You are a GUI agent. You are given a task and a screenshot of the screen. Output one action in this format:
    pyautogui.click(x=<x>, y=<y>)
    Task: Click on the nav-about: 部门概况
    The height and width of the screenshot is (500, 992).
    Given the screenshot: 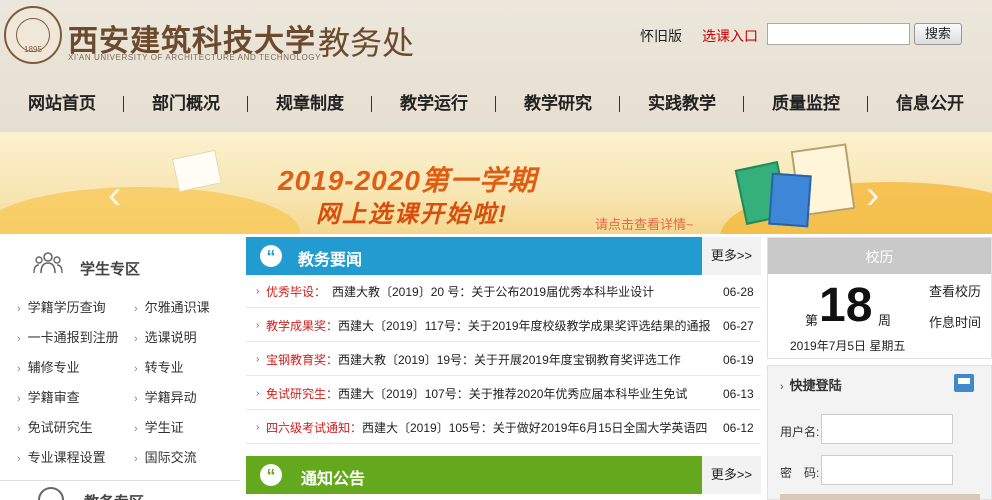 What is the action you would take?
    pyautogui.click(x=186, y=104)
    